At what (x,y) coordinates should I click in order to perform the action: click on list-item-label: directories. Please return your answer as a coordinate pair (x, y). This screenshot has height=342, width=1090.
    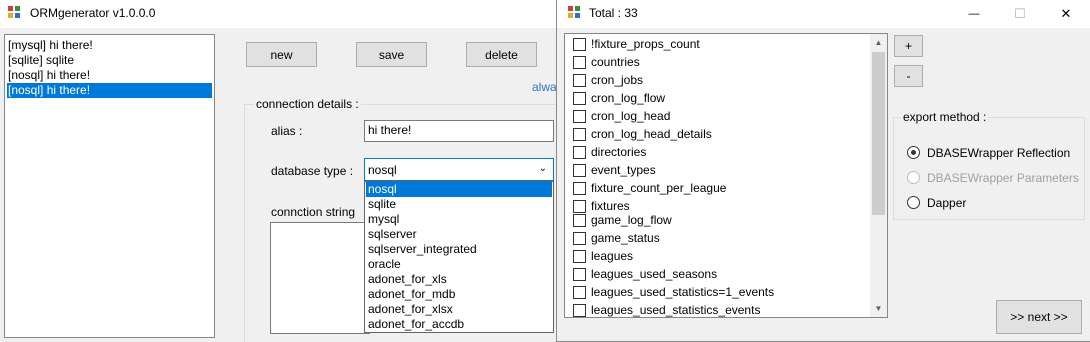
    Looking at the image, I should click on (619, 152).